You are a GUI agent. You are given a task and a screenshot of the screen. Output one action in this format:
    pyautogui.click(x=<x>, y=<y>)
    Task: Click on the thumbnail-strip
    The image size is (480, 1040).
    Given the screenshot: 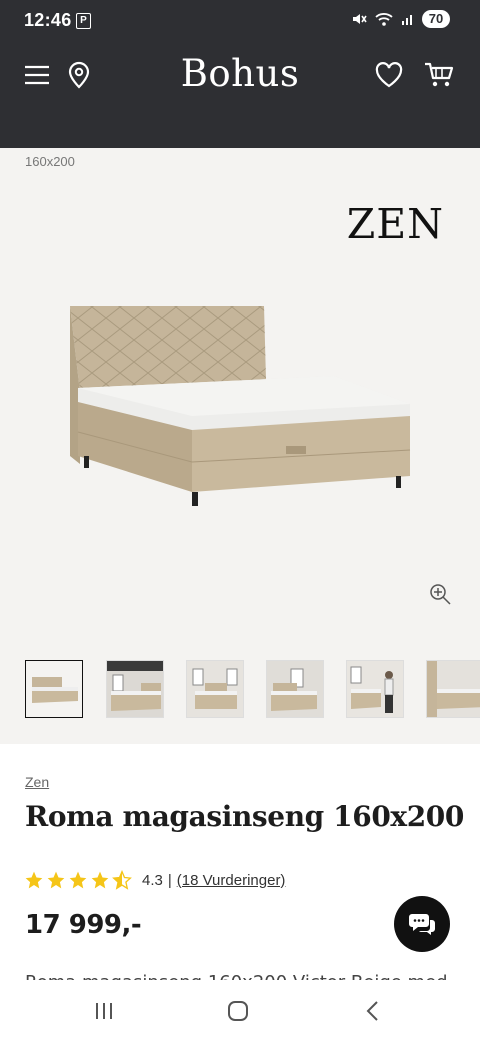 What is the action you would take?
    pyautogui.click(x=240, y=692)
    